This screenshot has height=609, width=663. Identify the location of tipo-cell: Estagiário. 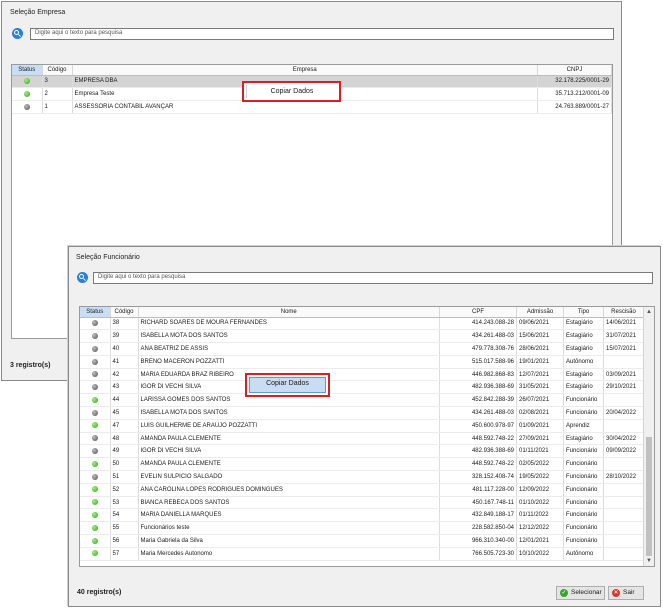
(583, 387).